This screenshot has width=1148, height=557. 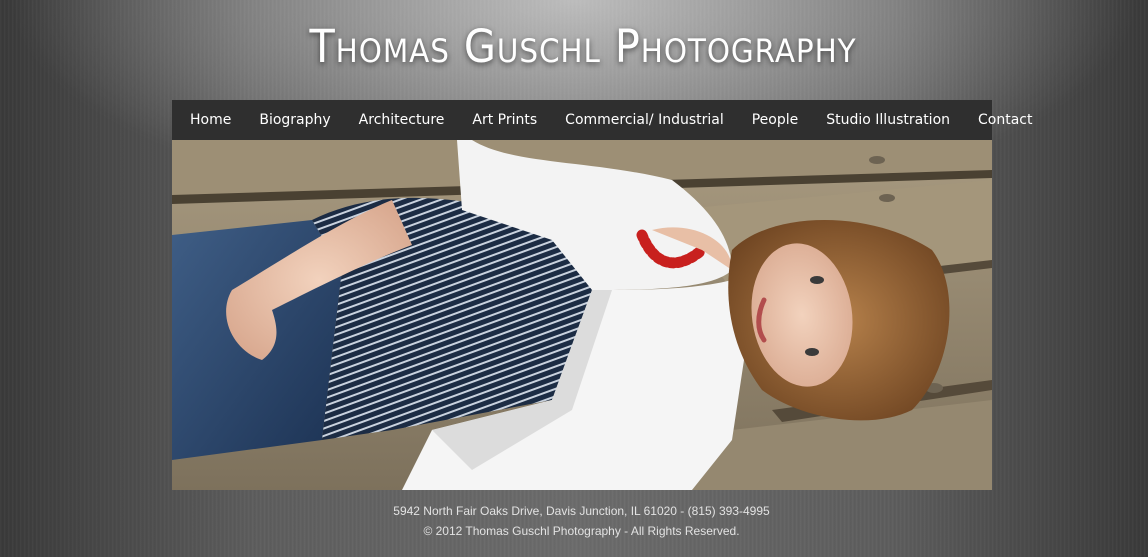 I want to click on nav-architecture: Architecture, so click(x=402, y=120).